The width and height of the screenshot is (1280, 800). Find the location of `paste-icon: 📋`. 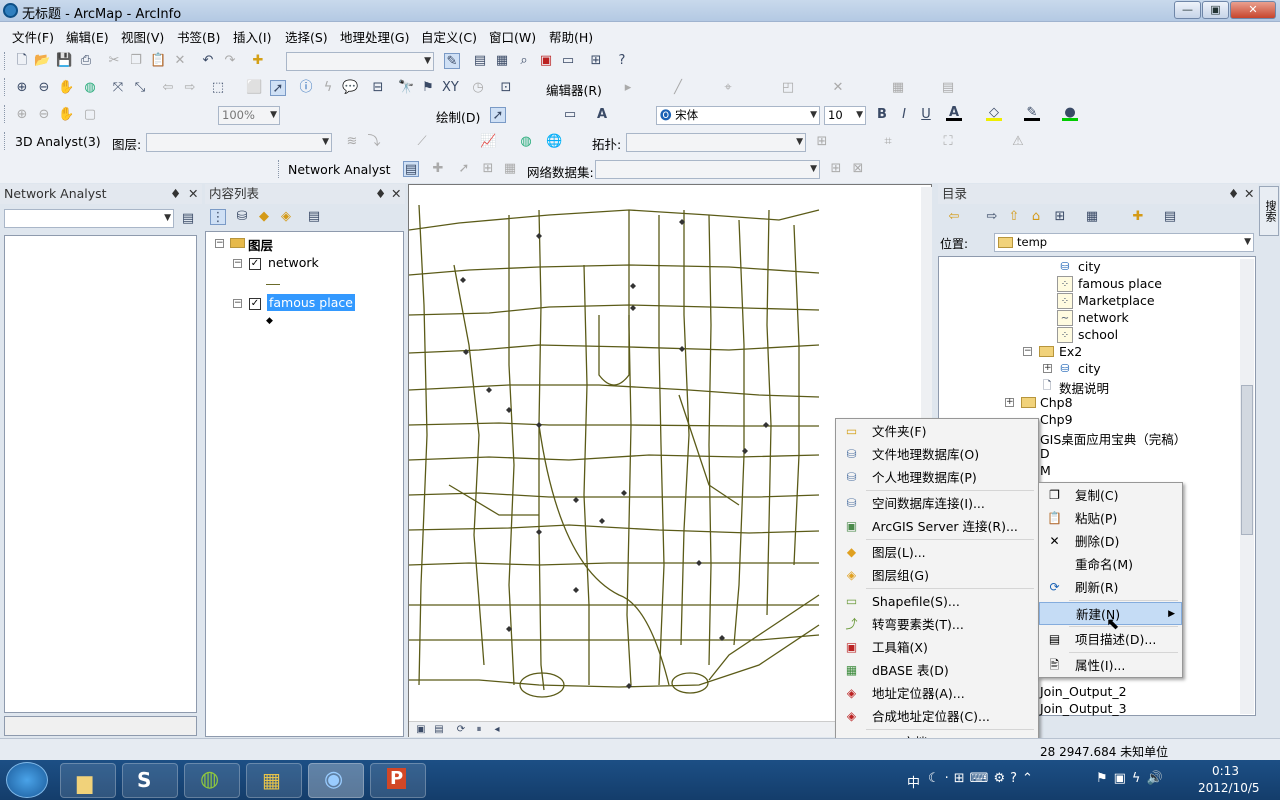

paste-icon: 📋 is located at coordinates (158, 61).